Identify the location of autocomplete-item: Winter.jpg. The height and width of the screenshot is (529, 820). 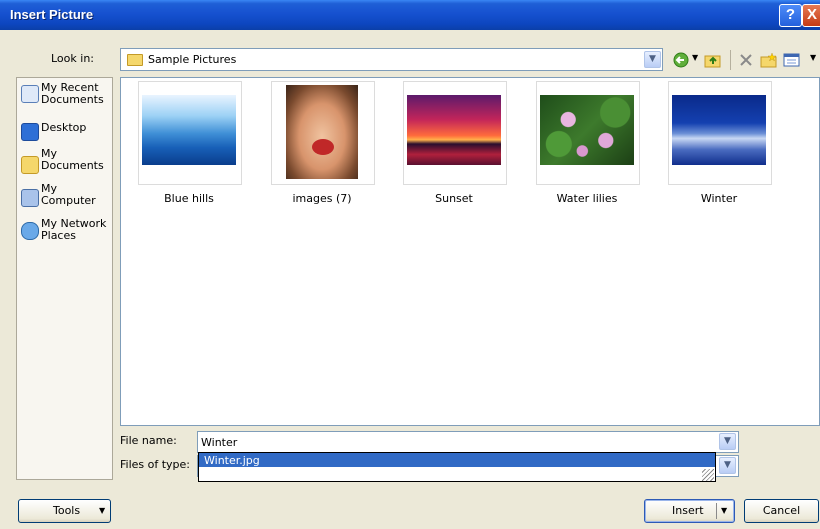
(457, 460).